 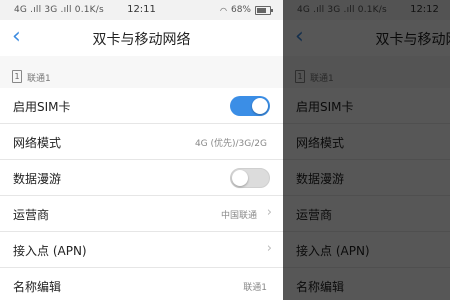 I want to click on status-bar: 4G .ıll 3G .ıll 0.1K/s 12:12, so click(x=366, y=10).